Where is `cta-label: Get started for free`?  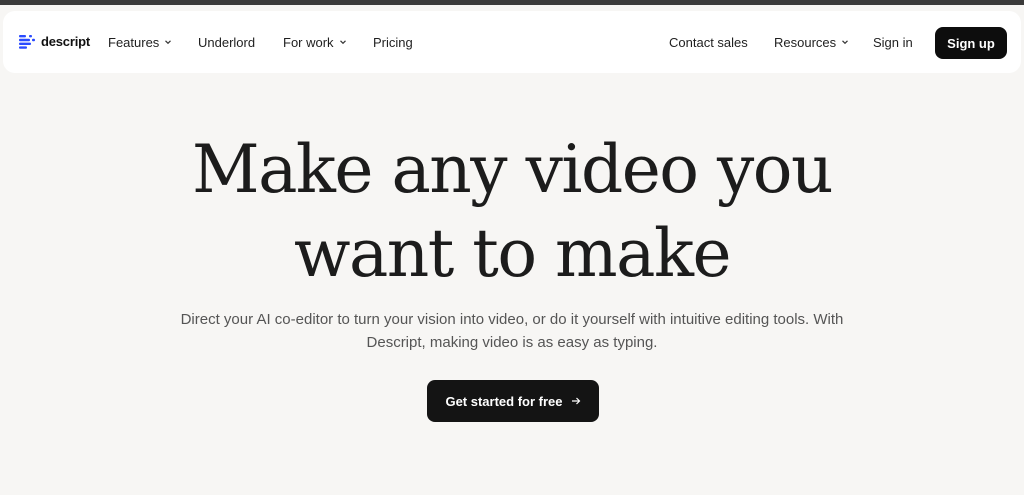 cta-label: Get started for free is located at coordinates (504, 401).